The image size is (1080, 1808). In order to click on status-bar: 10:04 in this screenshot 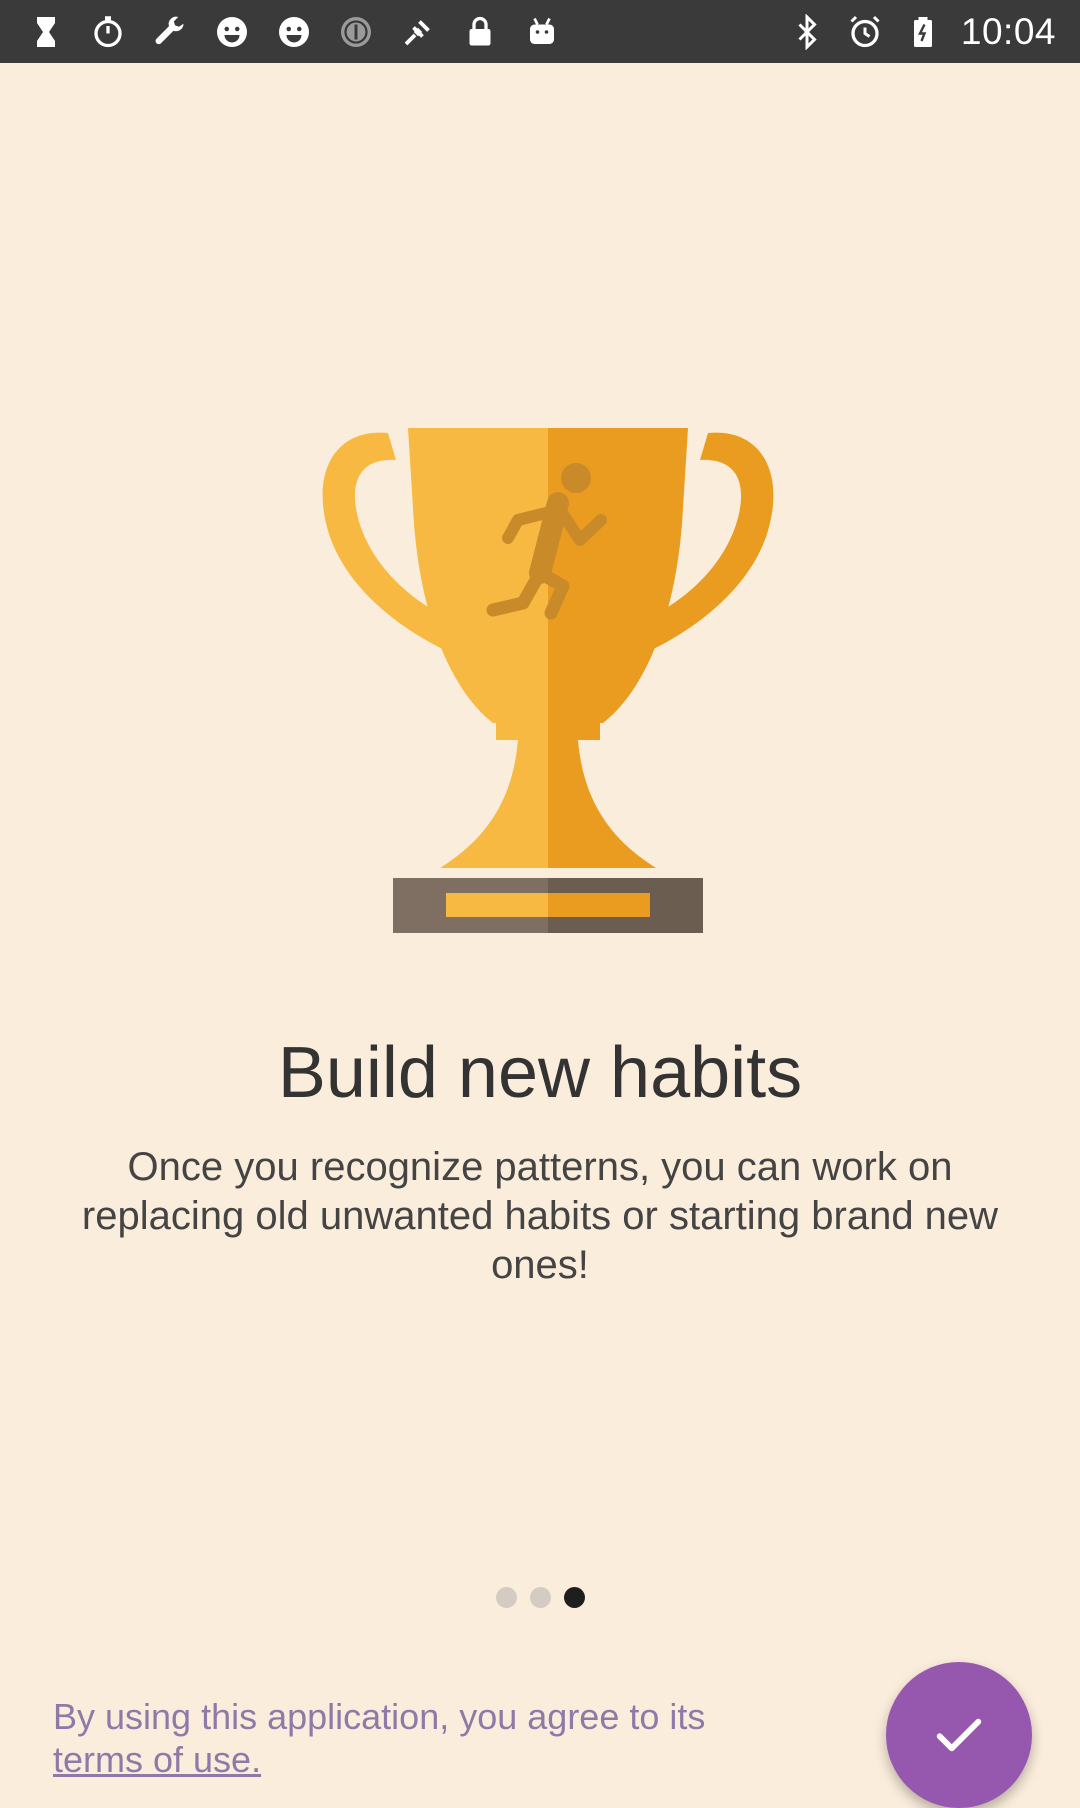, I will do `click(540, 31)`.